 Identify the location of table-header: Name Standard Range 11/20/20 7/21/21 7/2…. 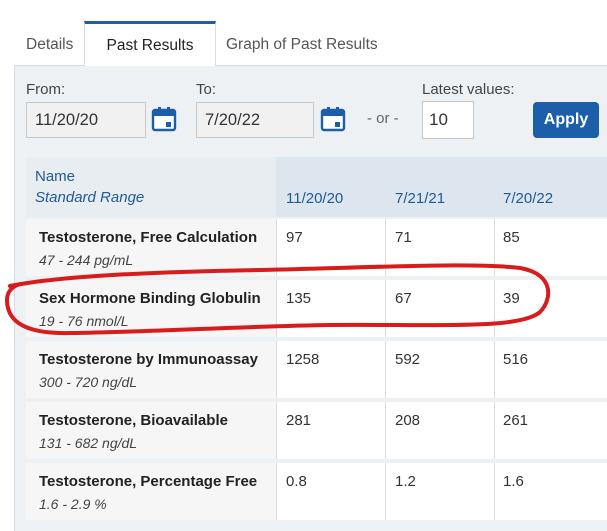
(316, 187).